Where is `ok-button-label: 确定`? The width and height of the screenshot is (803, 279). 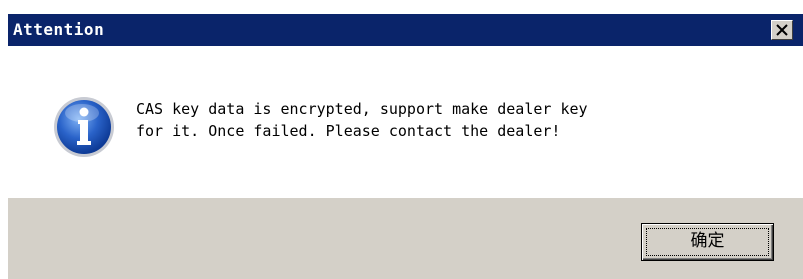
ok-button-label: 确定 is located at coordinates (707, 241).